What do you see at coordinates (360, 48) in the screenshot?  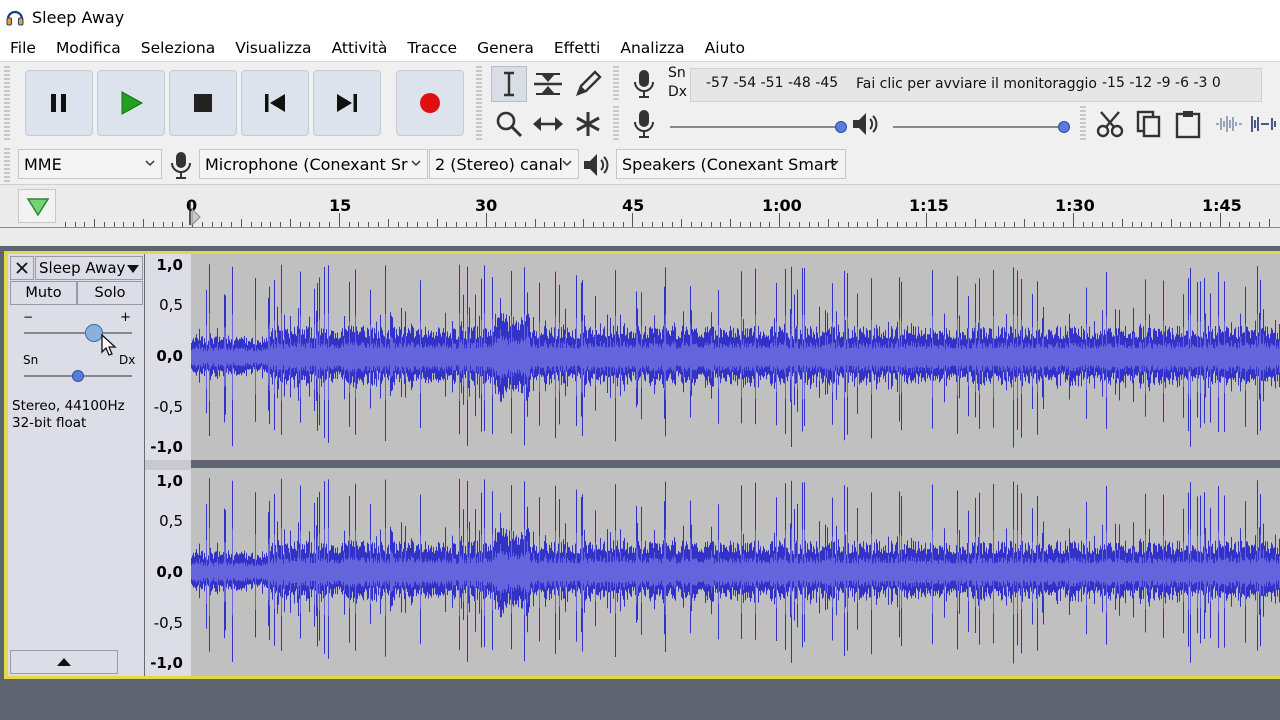 I see `menu-attivita: Attività` at bounding box center [360, 48].